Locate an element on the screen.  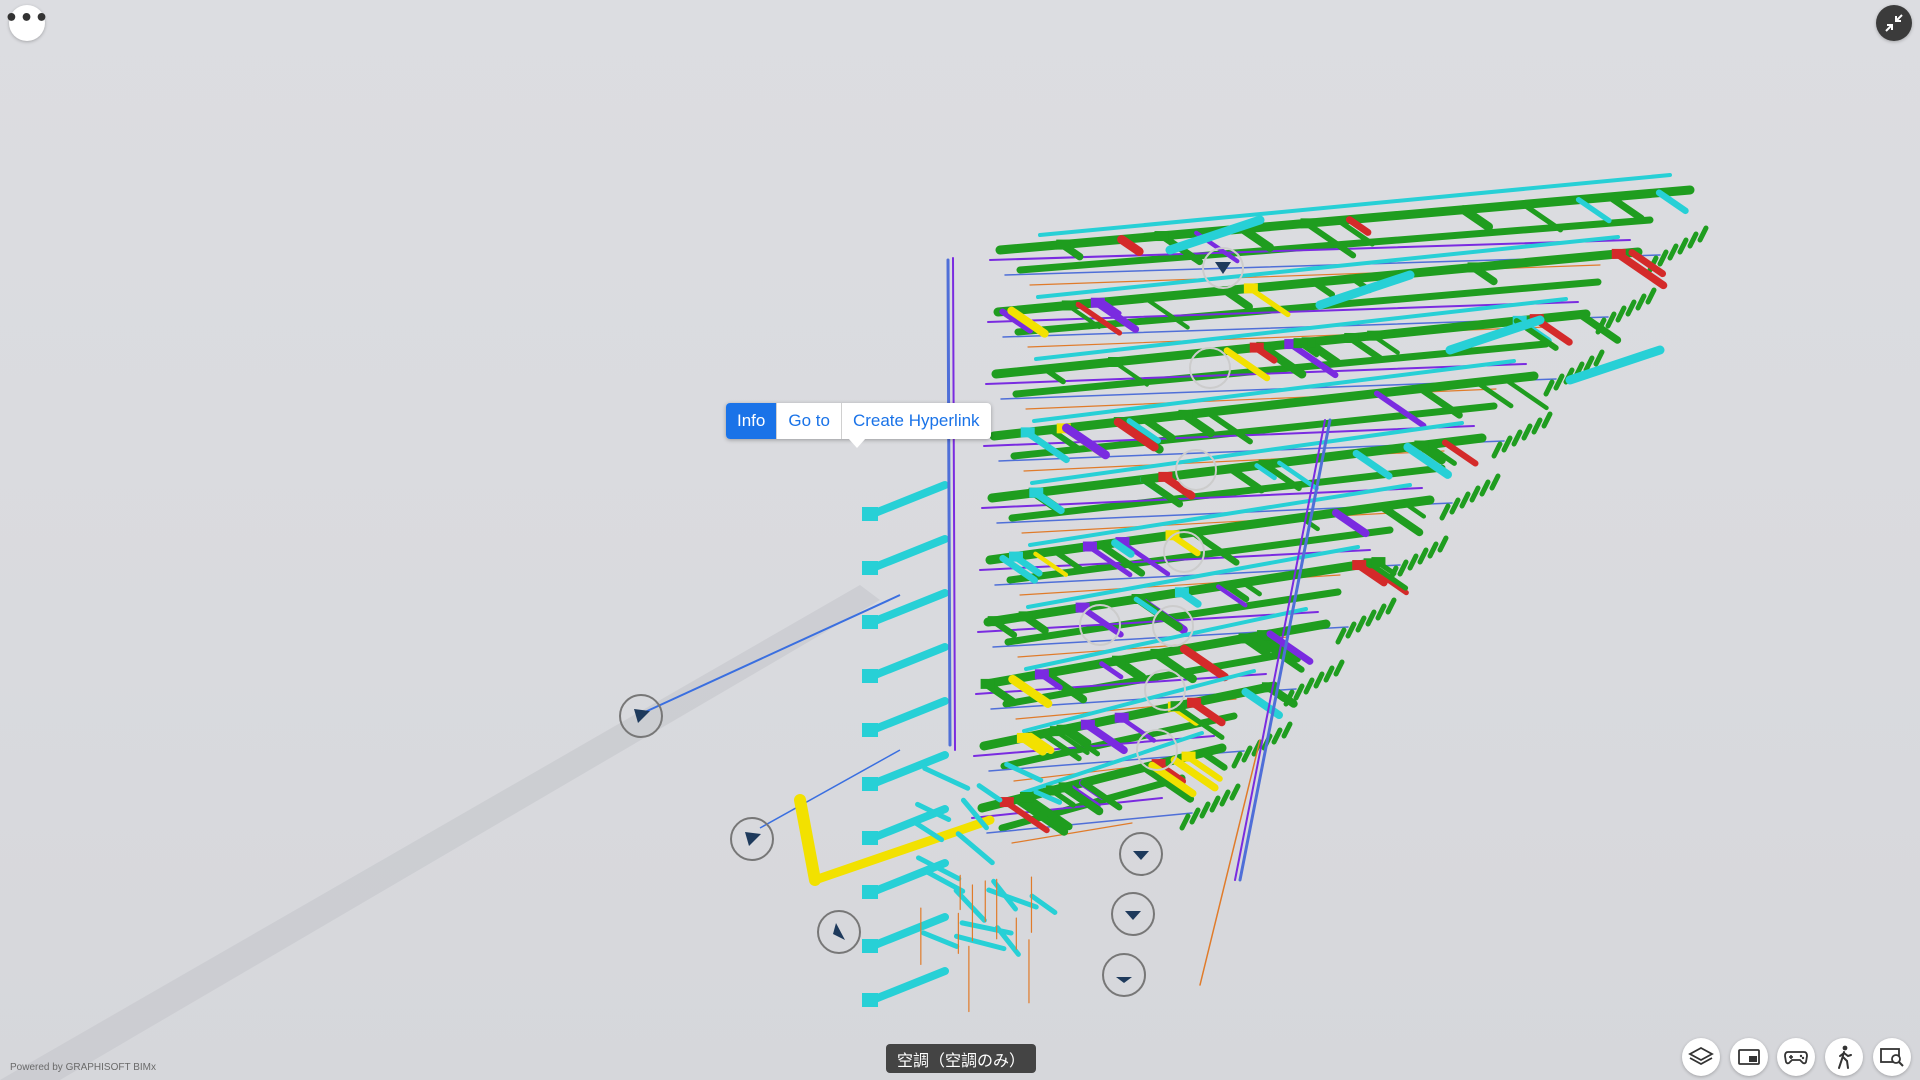
pipe-line is located at coordinates (830, 789).